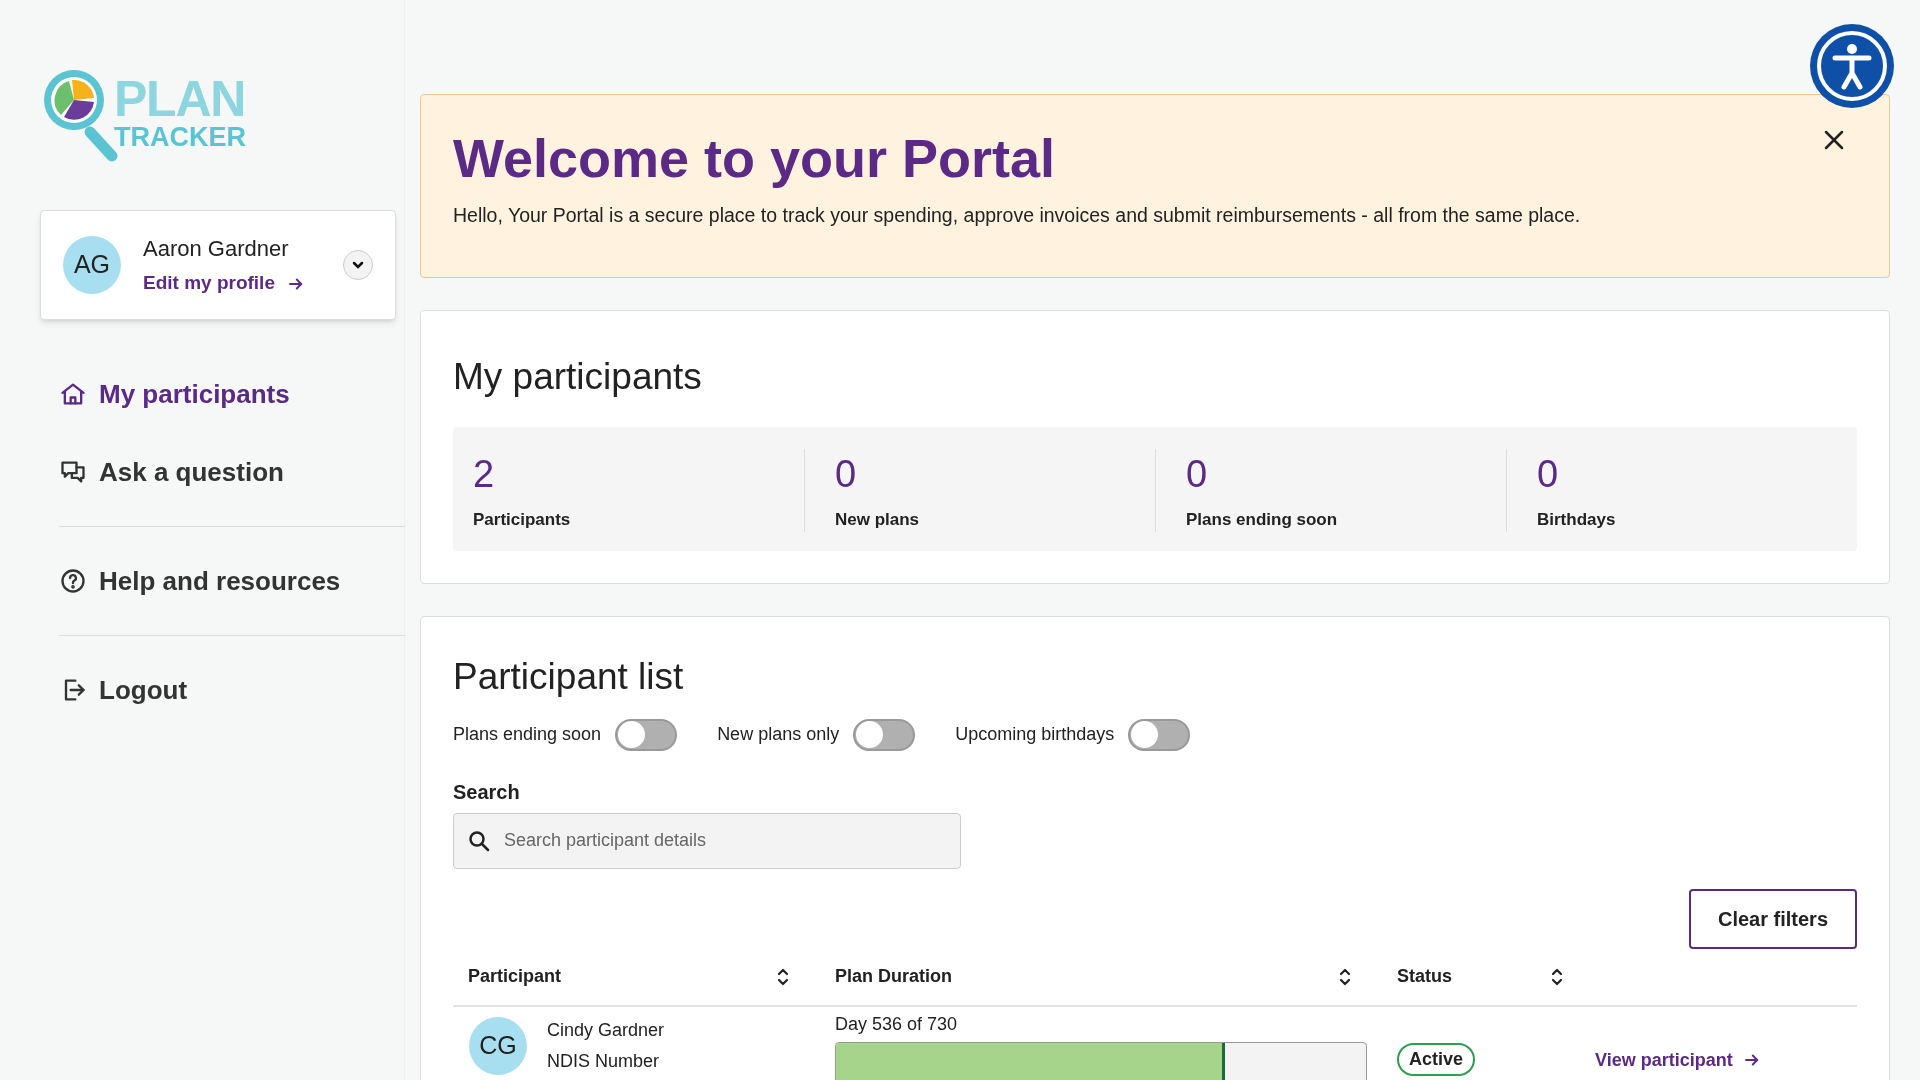  Describe the element at coordinates (606, 1030) in the screenshot. I see `participant-name: Cindy Gardner` at that location.